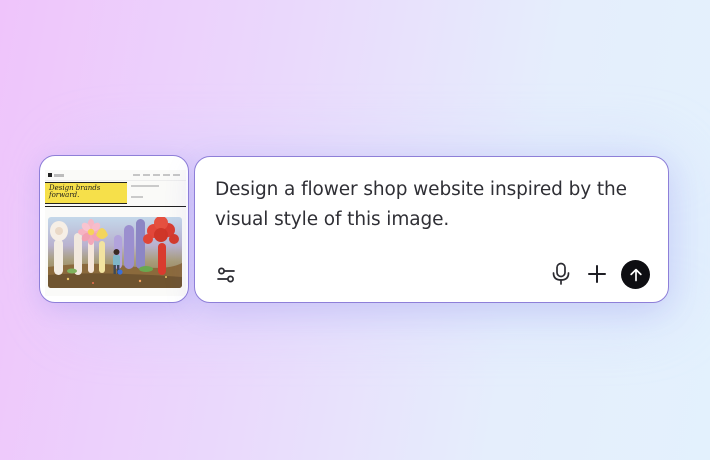 The width and height of the screenshot is (710, 460). I want to click on preview-logo-icon, so click(50, 175).